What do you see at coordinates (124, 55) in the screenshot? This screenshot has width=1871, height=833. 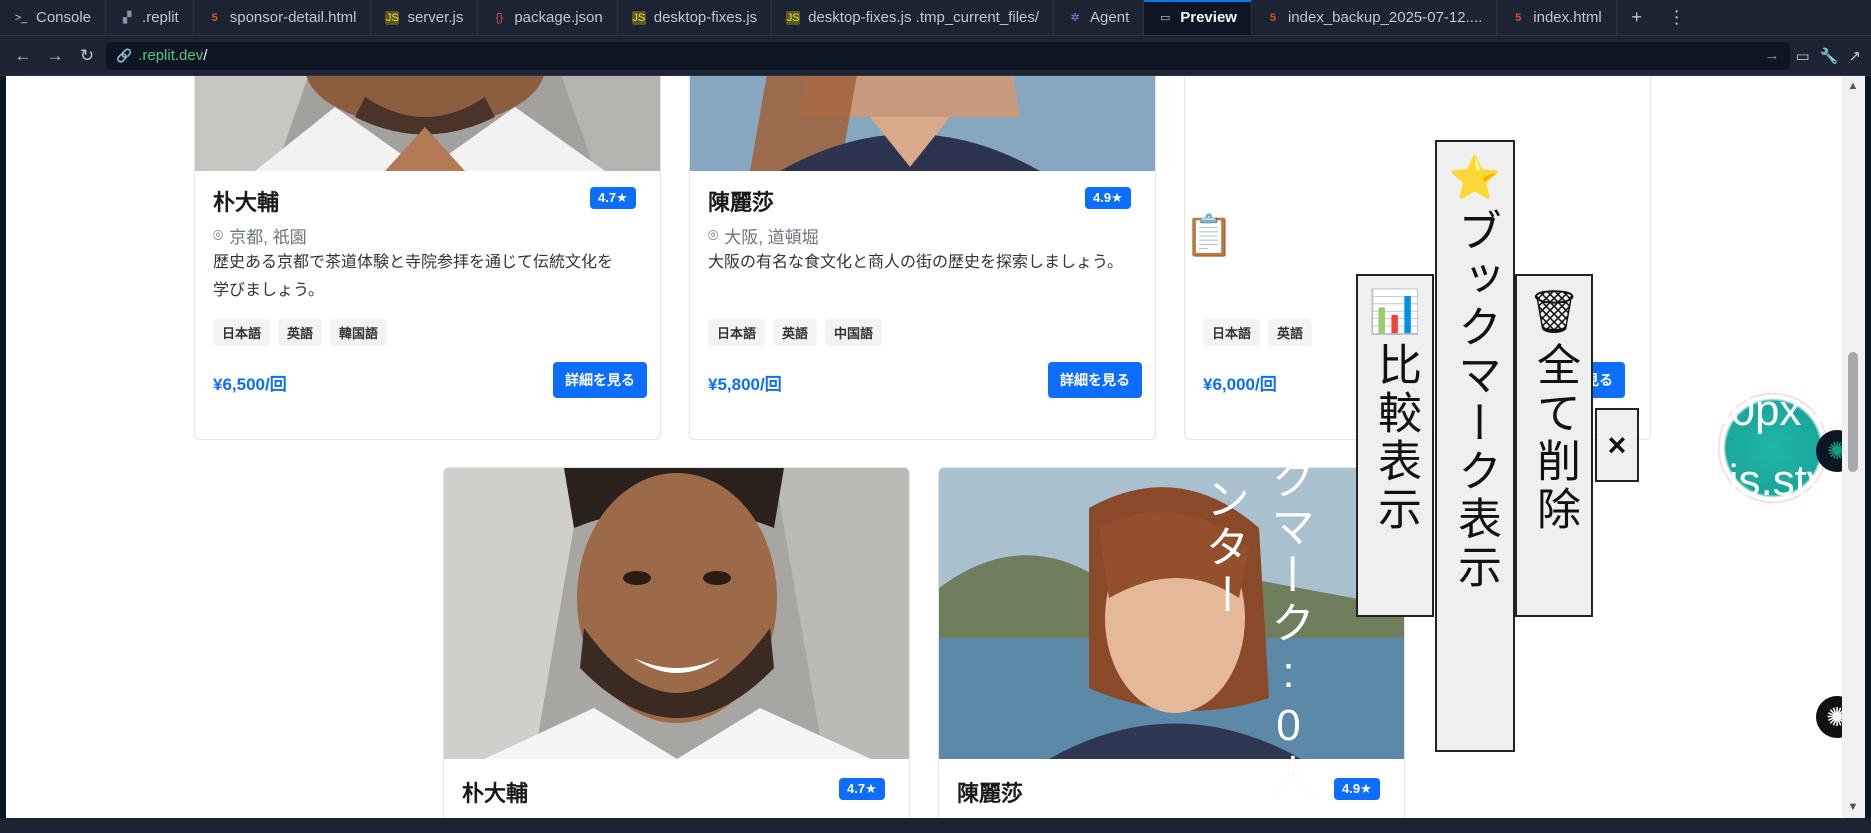 I see `link-icon: 🔗` at bounding box center [124, 55].